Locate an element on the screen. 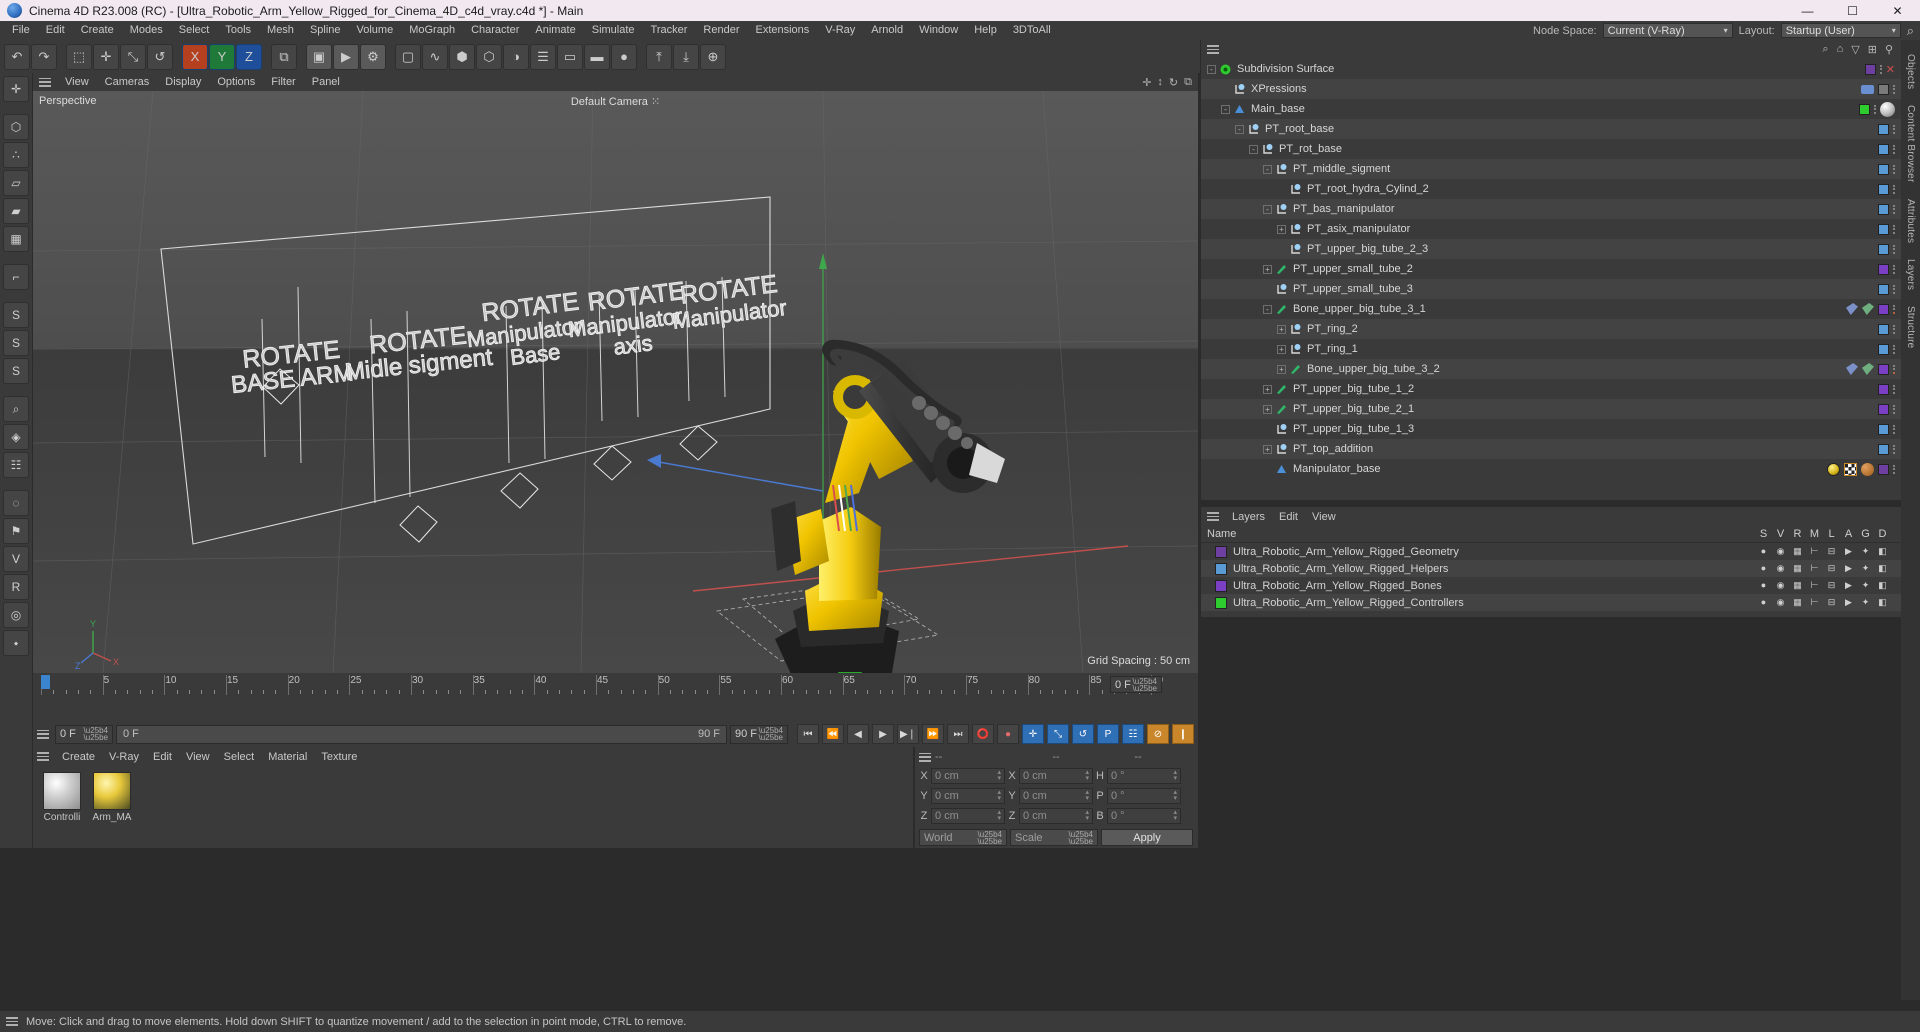  add-key-button: ⬩ is located at coordinates (16, 643).